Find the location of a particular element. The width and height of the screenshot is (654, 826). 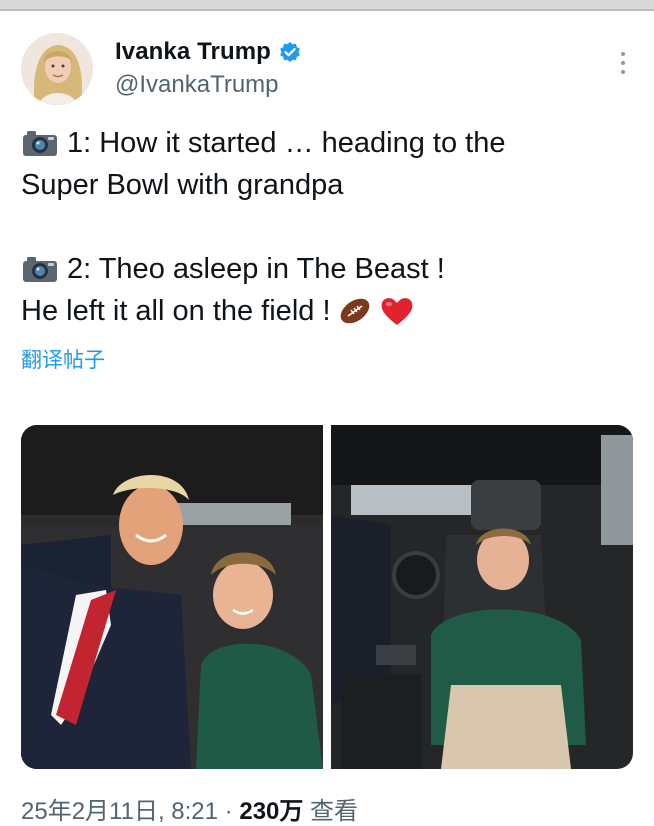

tweet-line: 2: Theo asleep in The Beast ! is located at coordinates (331, 269).